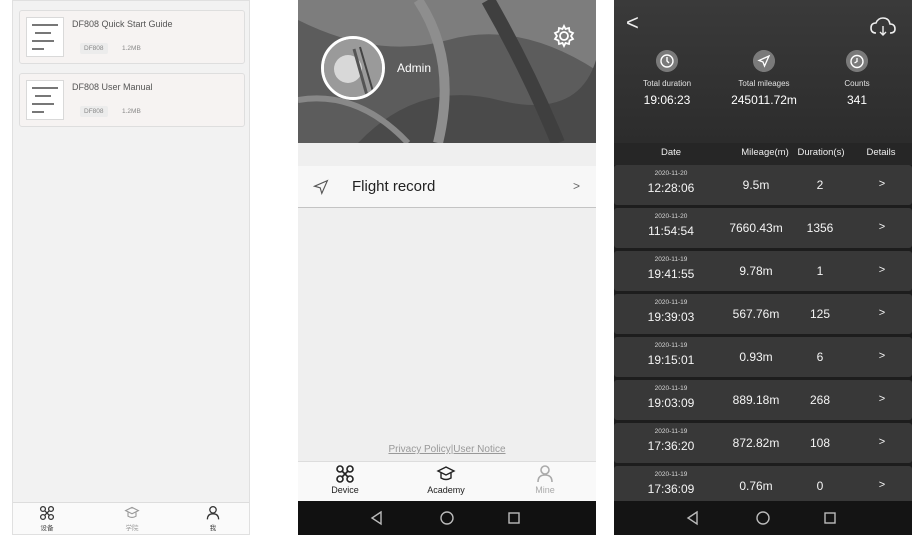  Describe the element at coordinates (47, 528) in the screenshot. I see `nav-label: 设备` at that location.